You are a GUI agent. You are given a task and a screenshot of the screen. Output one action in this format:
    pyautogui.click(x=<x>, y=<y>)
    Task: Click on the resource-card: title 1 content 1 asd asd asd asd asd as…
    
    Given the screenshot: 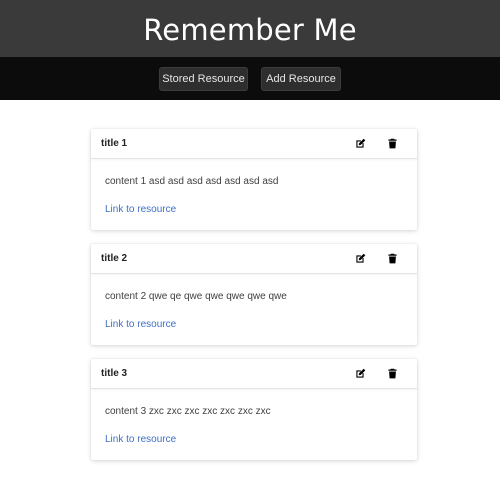 What is the action you would take?
    pyautogui.click(x=254, y=179)
    